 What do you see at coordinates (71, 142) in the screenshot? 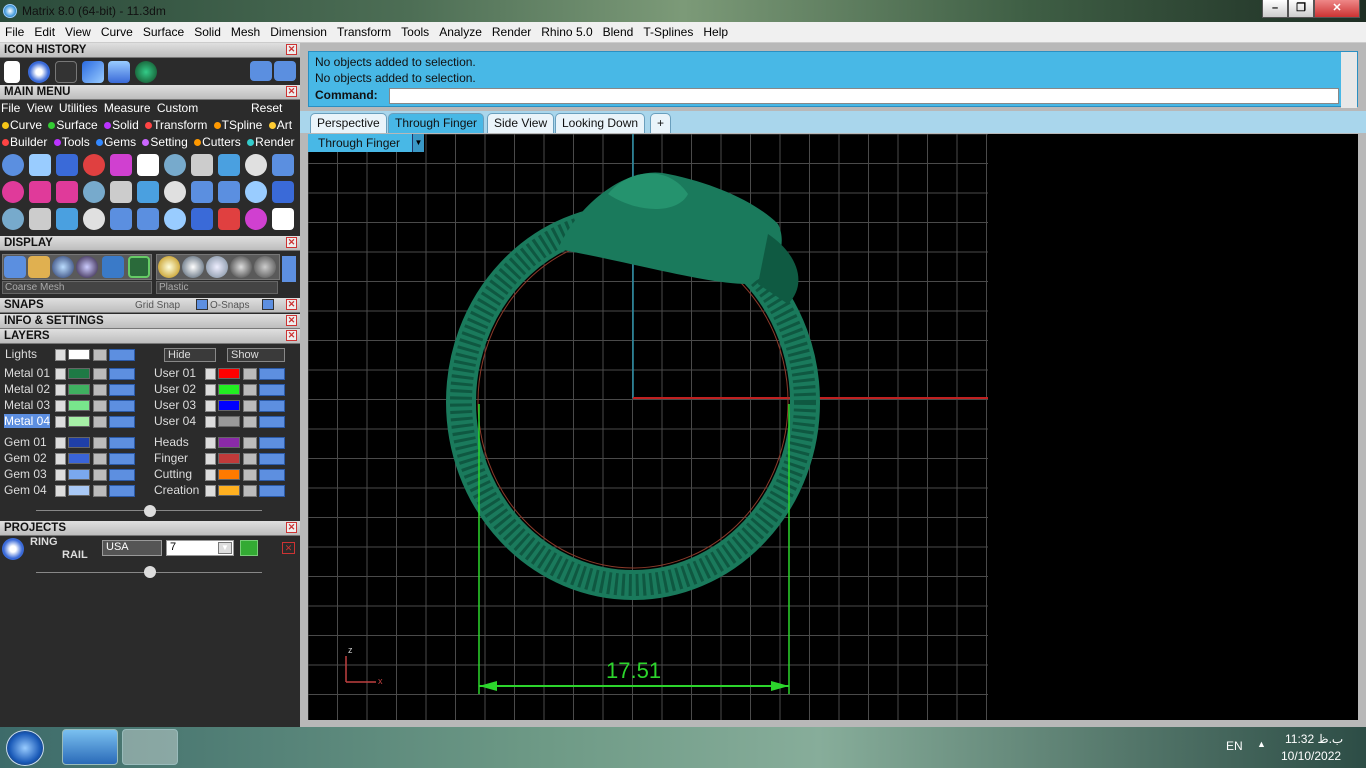
I see `builder-tools: Tools` at bounding box center [71, 142].